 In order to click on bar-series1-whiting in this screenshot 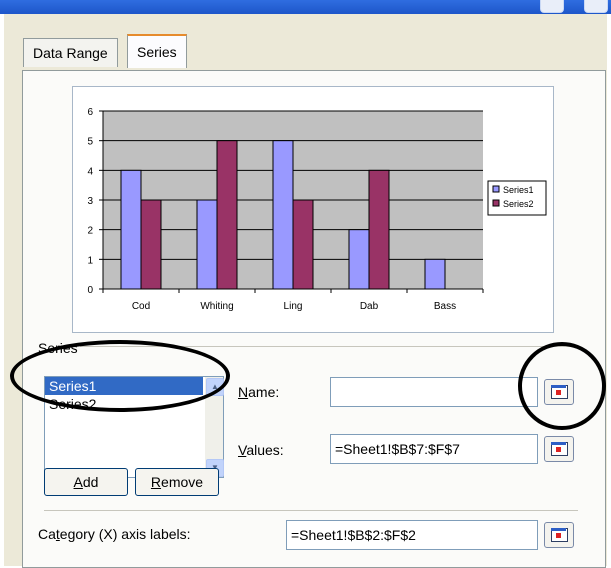, I will do `click(207, 244)`.